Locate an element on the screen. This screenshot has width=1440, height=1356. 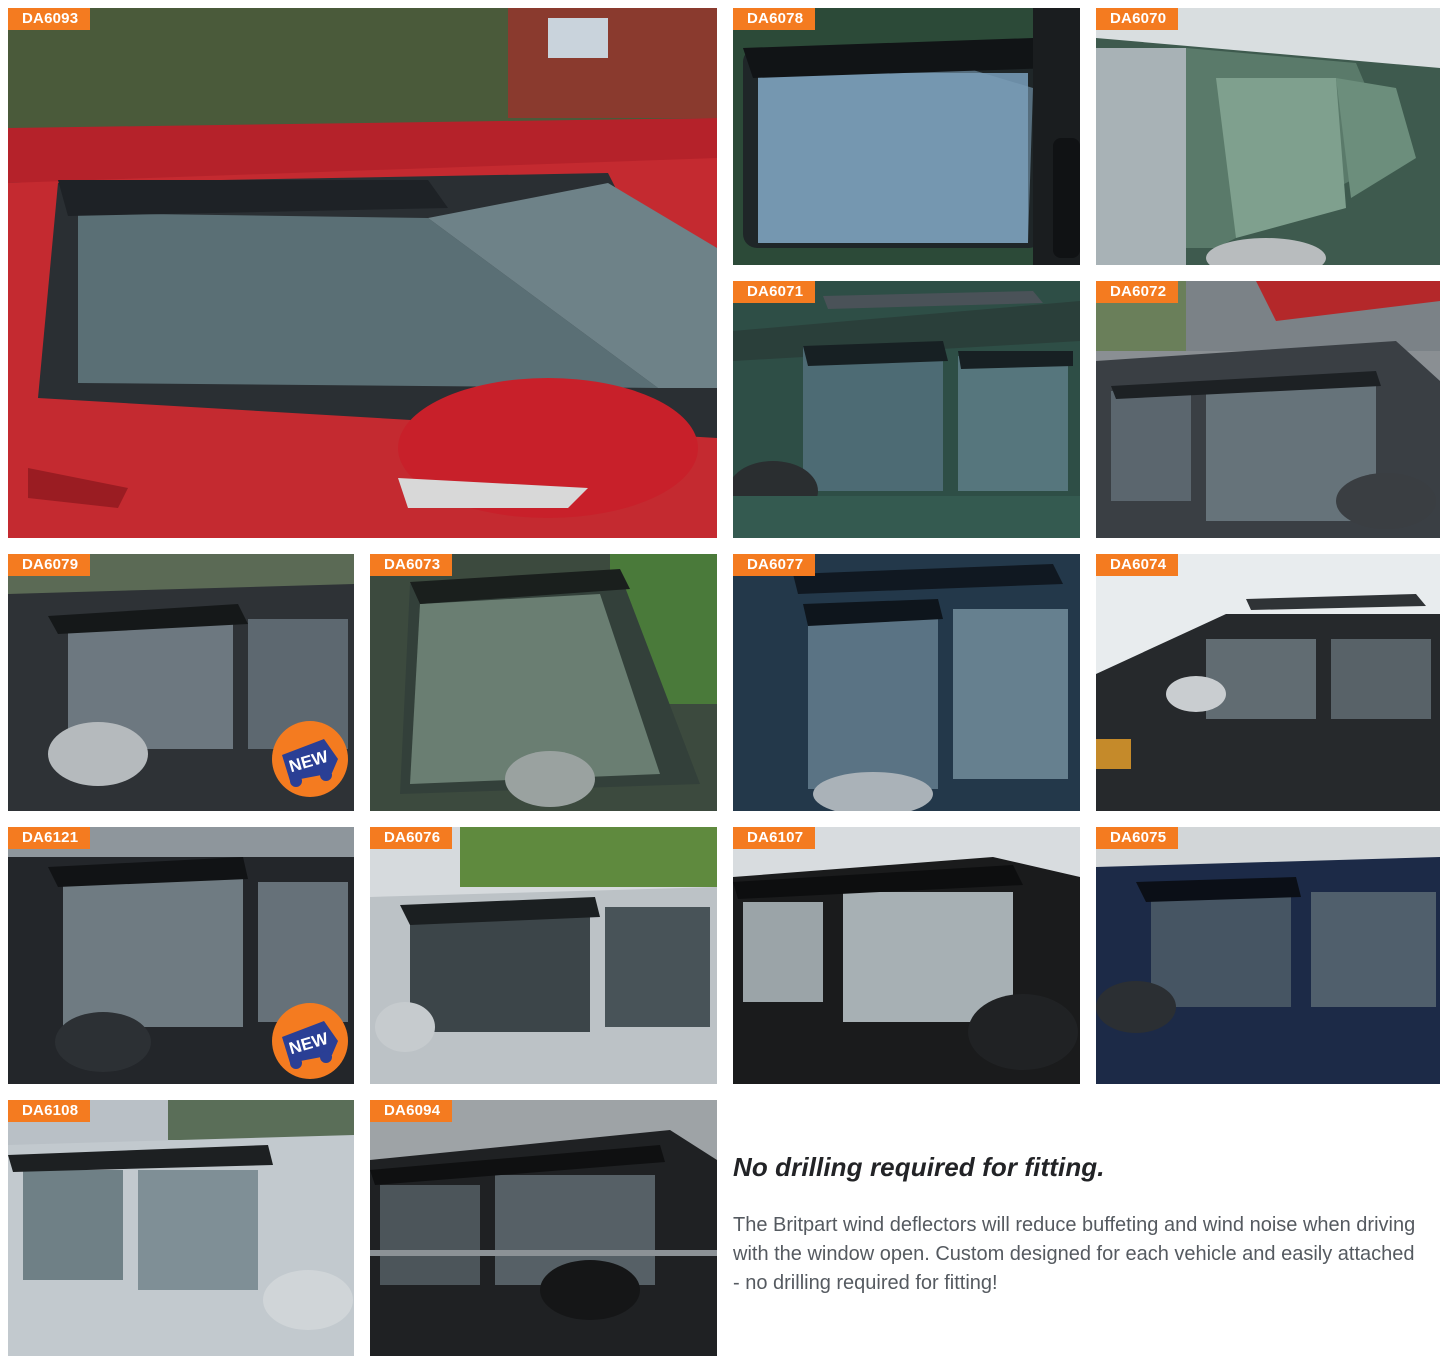
product-photo-da6072: DA6072 is located at coordinates (1268, 409).